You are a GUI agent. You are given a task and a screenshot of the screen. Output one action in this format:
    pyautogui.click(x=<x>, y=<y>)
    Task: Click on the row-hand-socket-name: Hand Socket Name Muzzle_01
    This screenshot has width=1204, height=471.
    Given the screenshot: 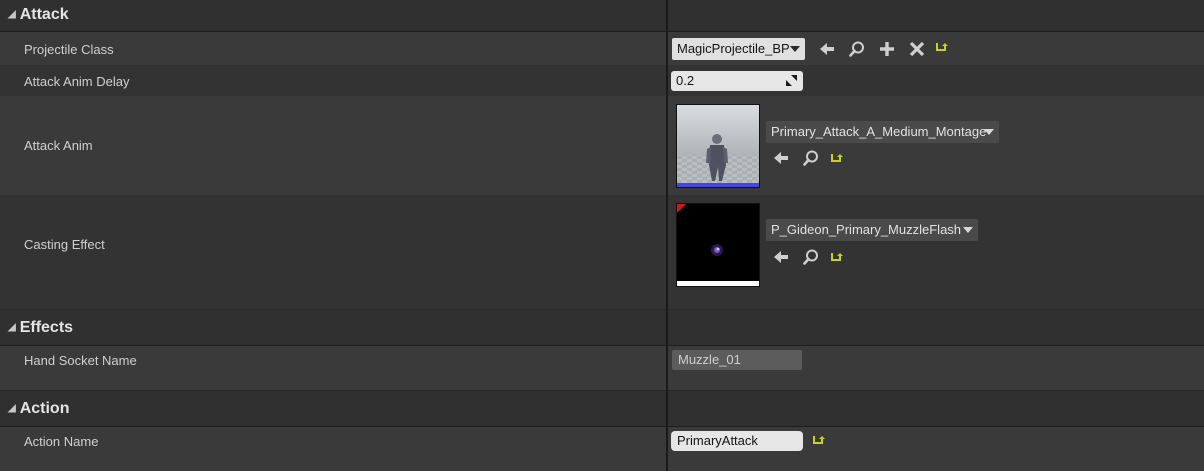 What is the action you would take?
    pyautogui.click(x=602, y=368)
    